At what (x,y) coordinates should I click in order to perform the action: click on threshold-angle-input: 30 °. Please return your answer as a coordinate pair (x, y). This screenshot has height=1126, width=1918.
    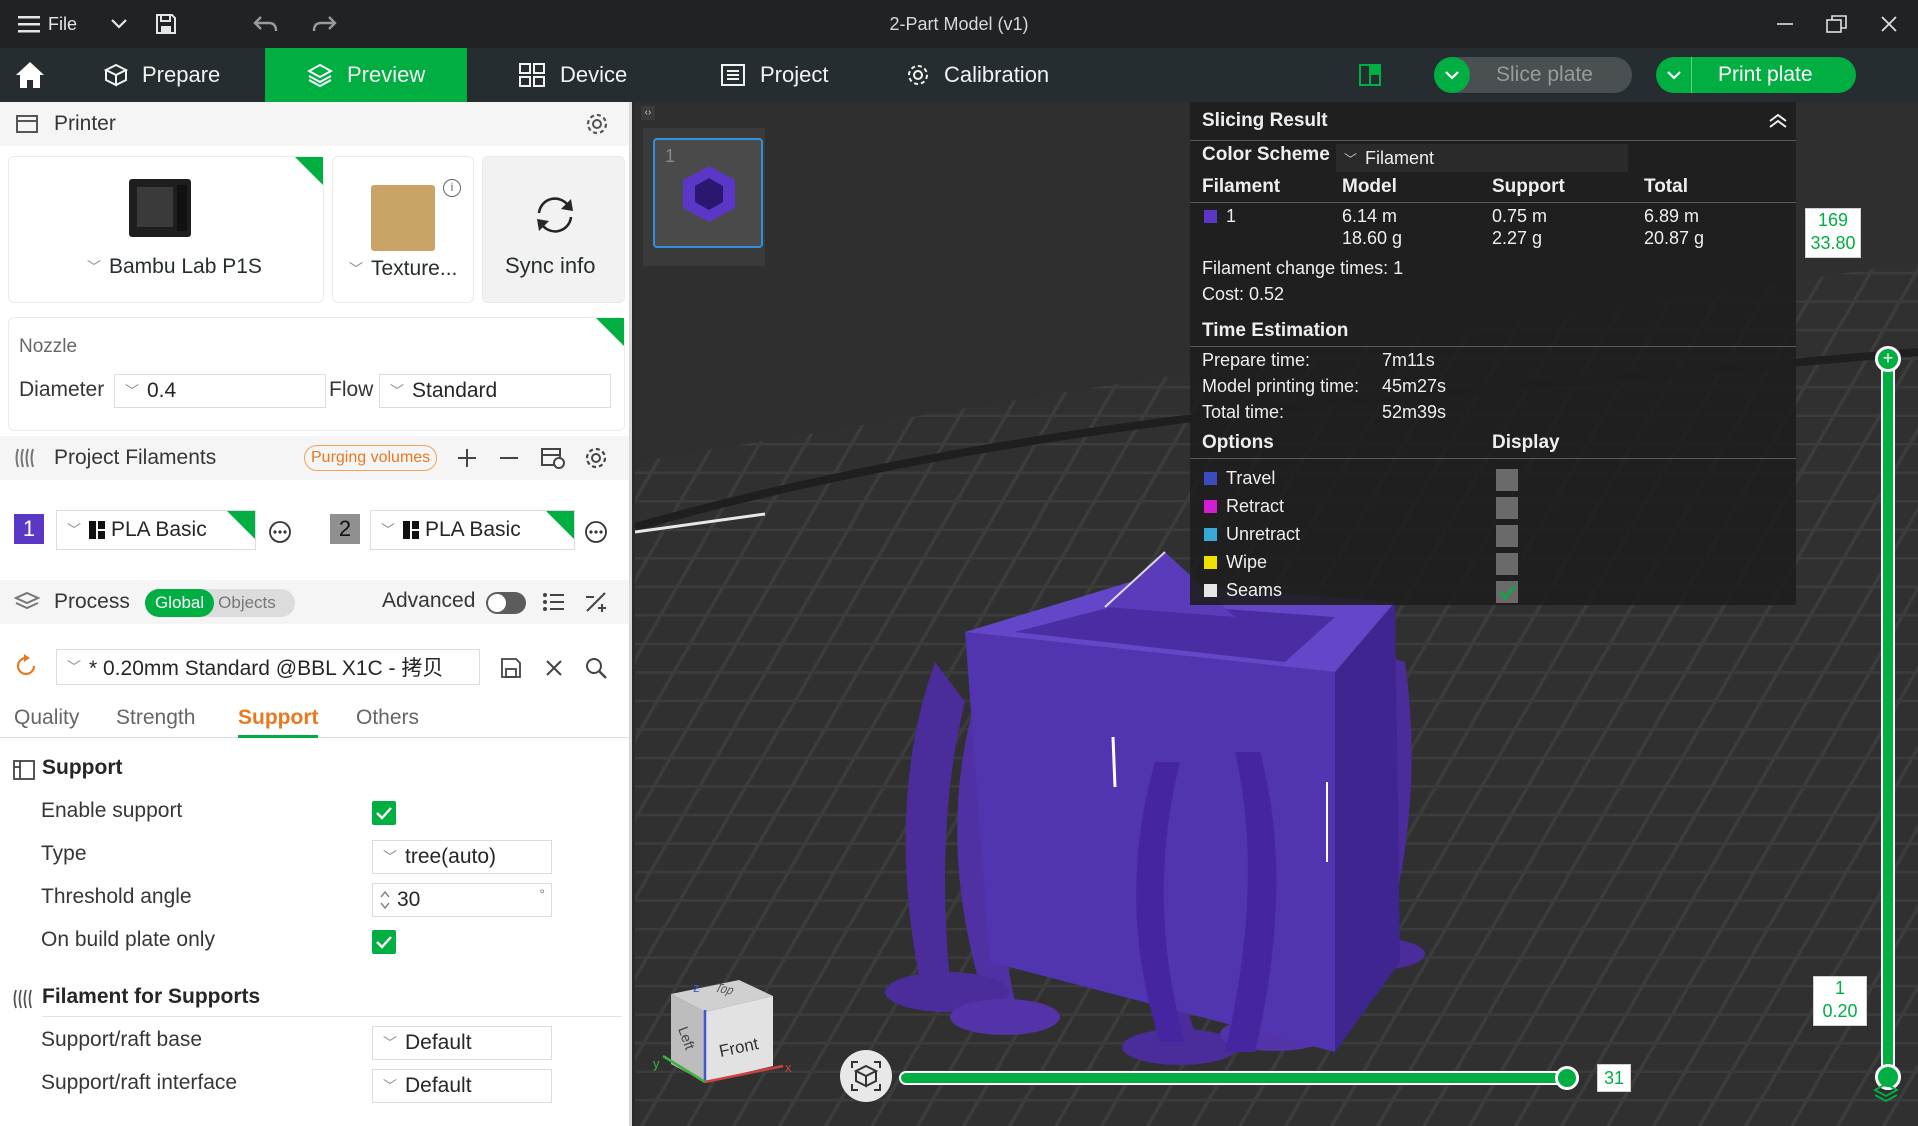
    Looking at the image, I should click on (462, 900).